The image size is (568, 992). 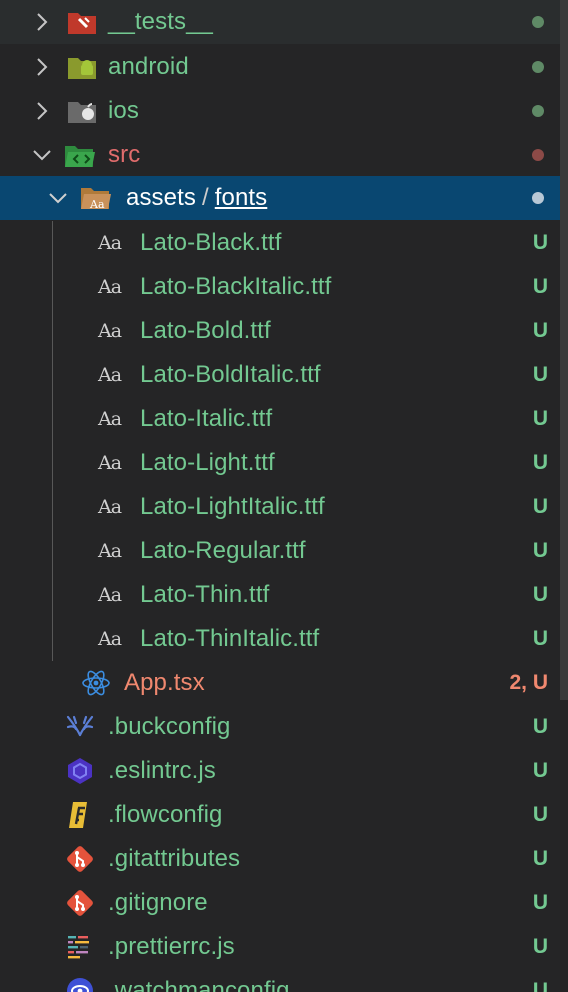 What do you see at coordinates (280, 815) in the screenshot?
I see `file-row-flowconfig: .flowconfig U` at bounding box center [280, 815].